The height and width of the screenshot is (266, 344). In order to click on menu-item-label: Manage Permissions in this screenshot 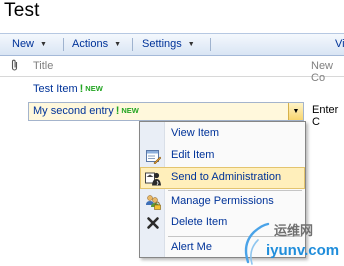, I will do `click(222, 201)`.